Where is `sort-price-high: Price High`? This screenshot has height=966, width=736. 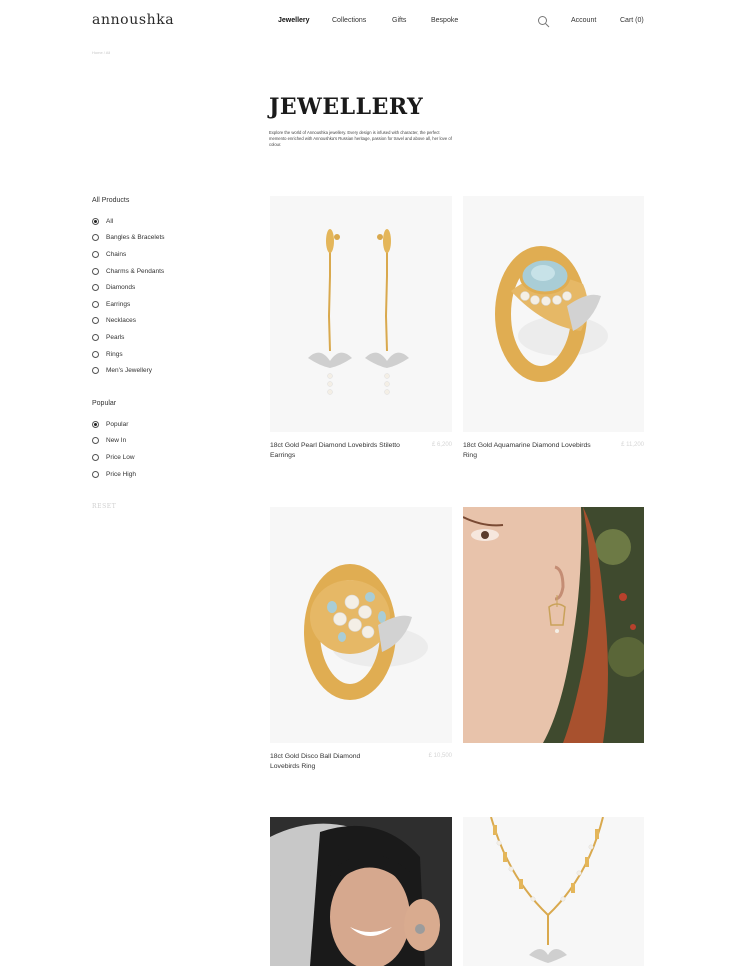
sort-price-high: Price High is located at coordinates (172, 474).